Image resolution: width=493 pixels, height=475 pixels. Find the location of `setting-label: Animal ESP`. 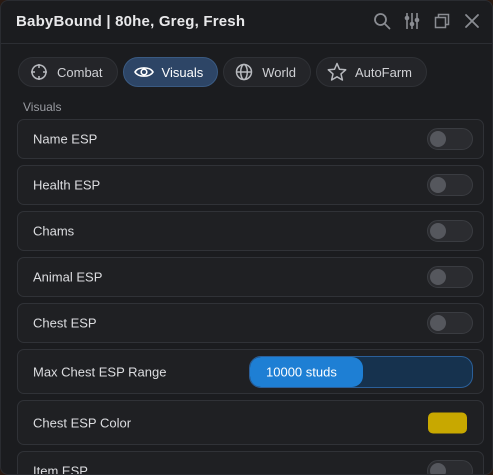

setting-label: Animal ESP is located at coordinates (68, 277).